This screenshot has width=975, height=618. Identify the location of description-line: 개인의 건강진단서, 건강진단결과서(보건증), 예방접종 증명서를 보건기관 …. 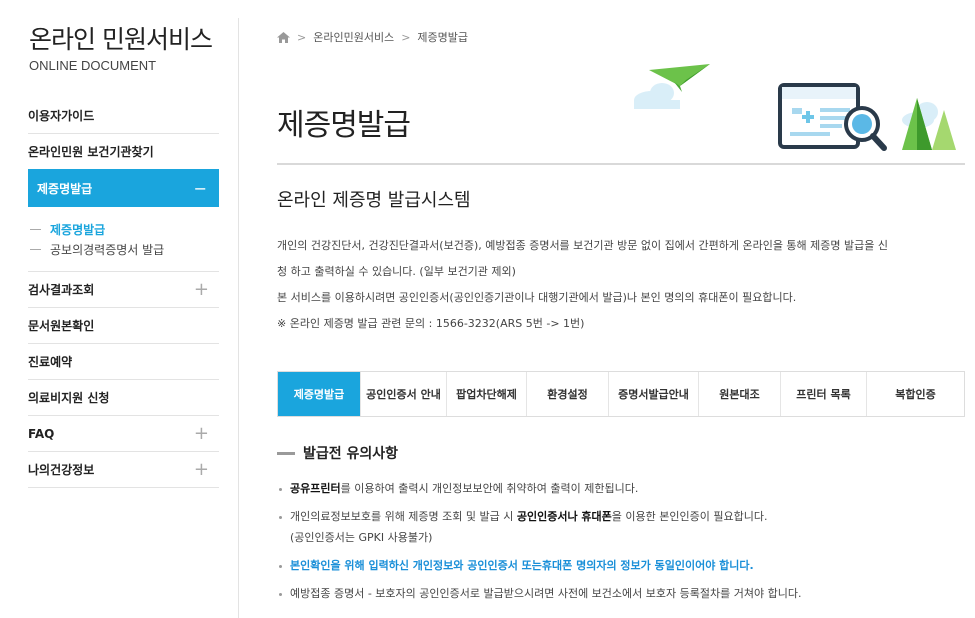
(583, 245).